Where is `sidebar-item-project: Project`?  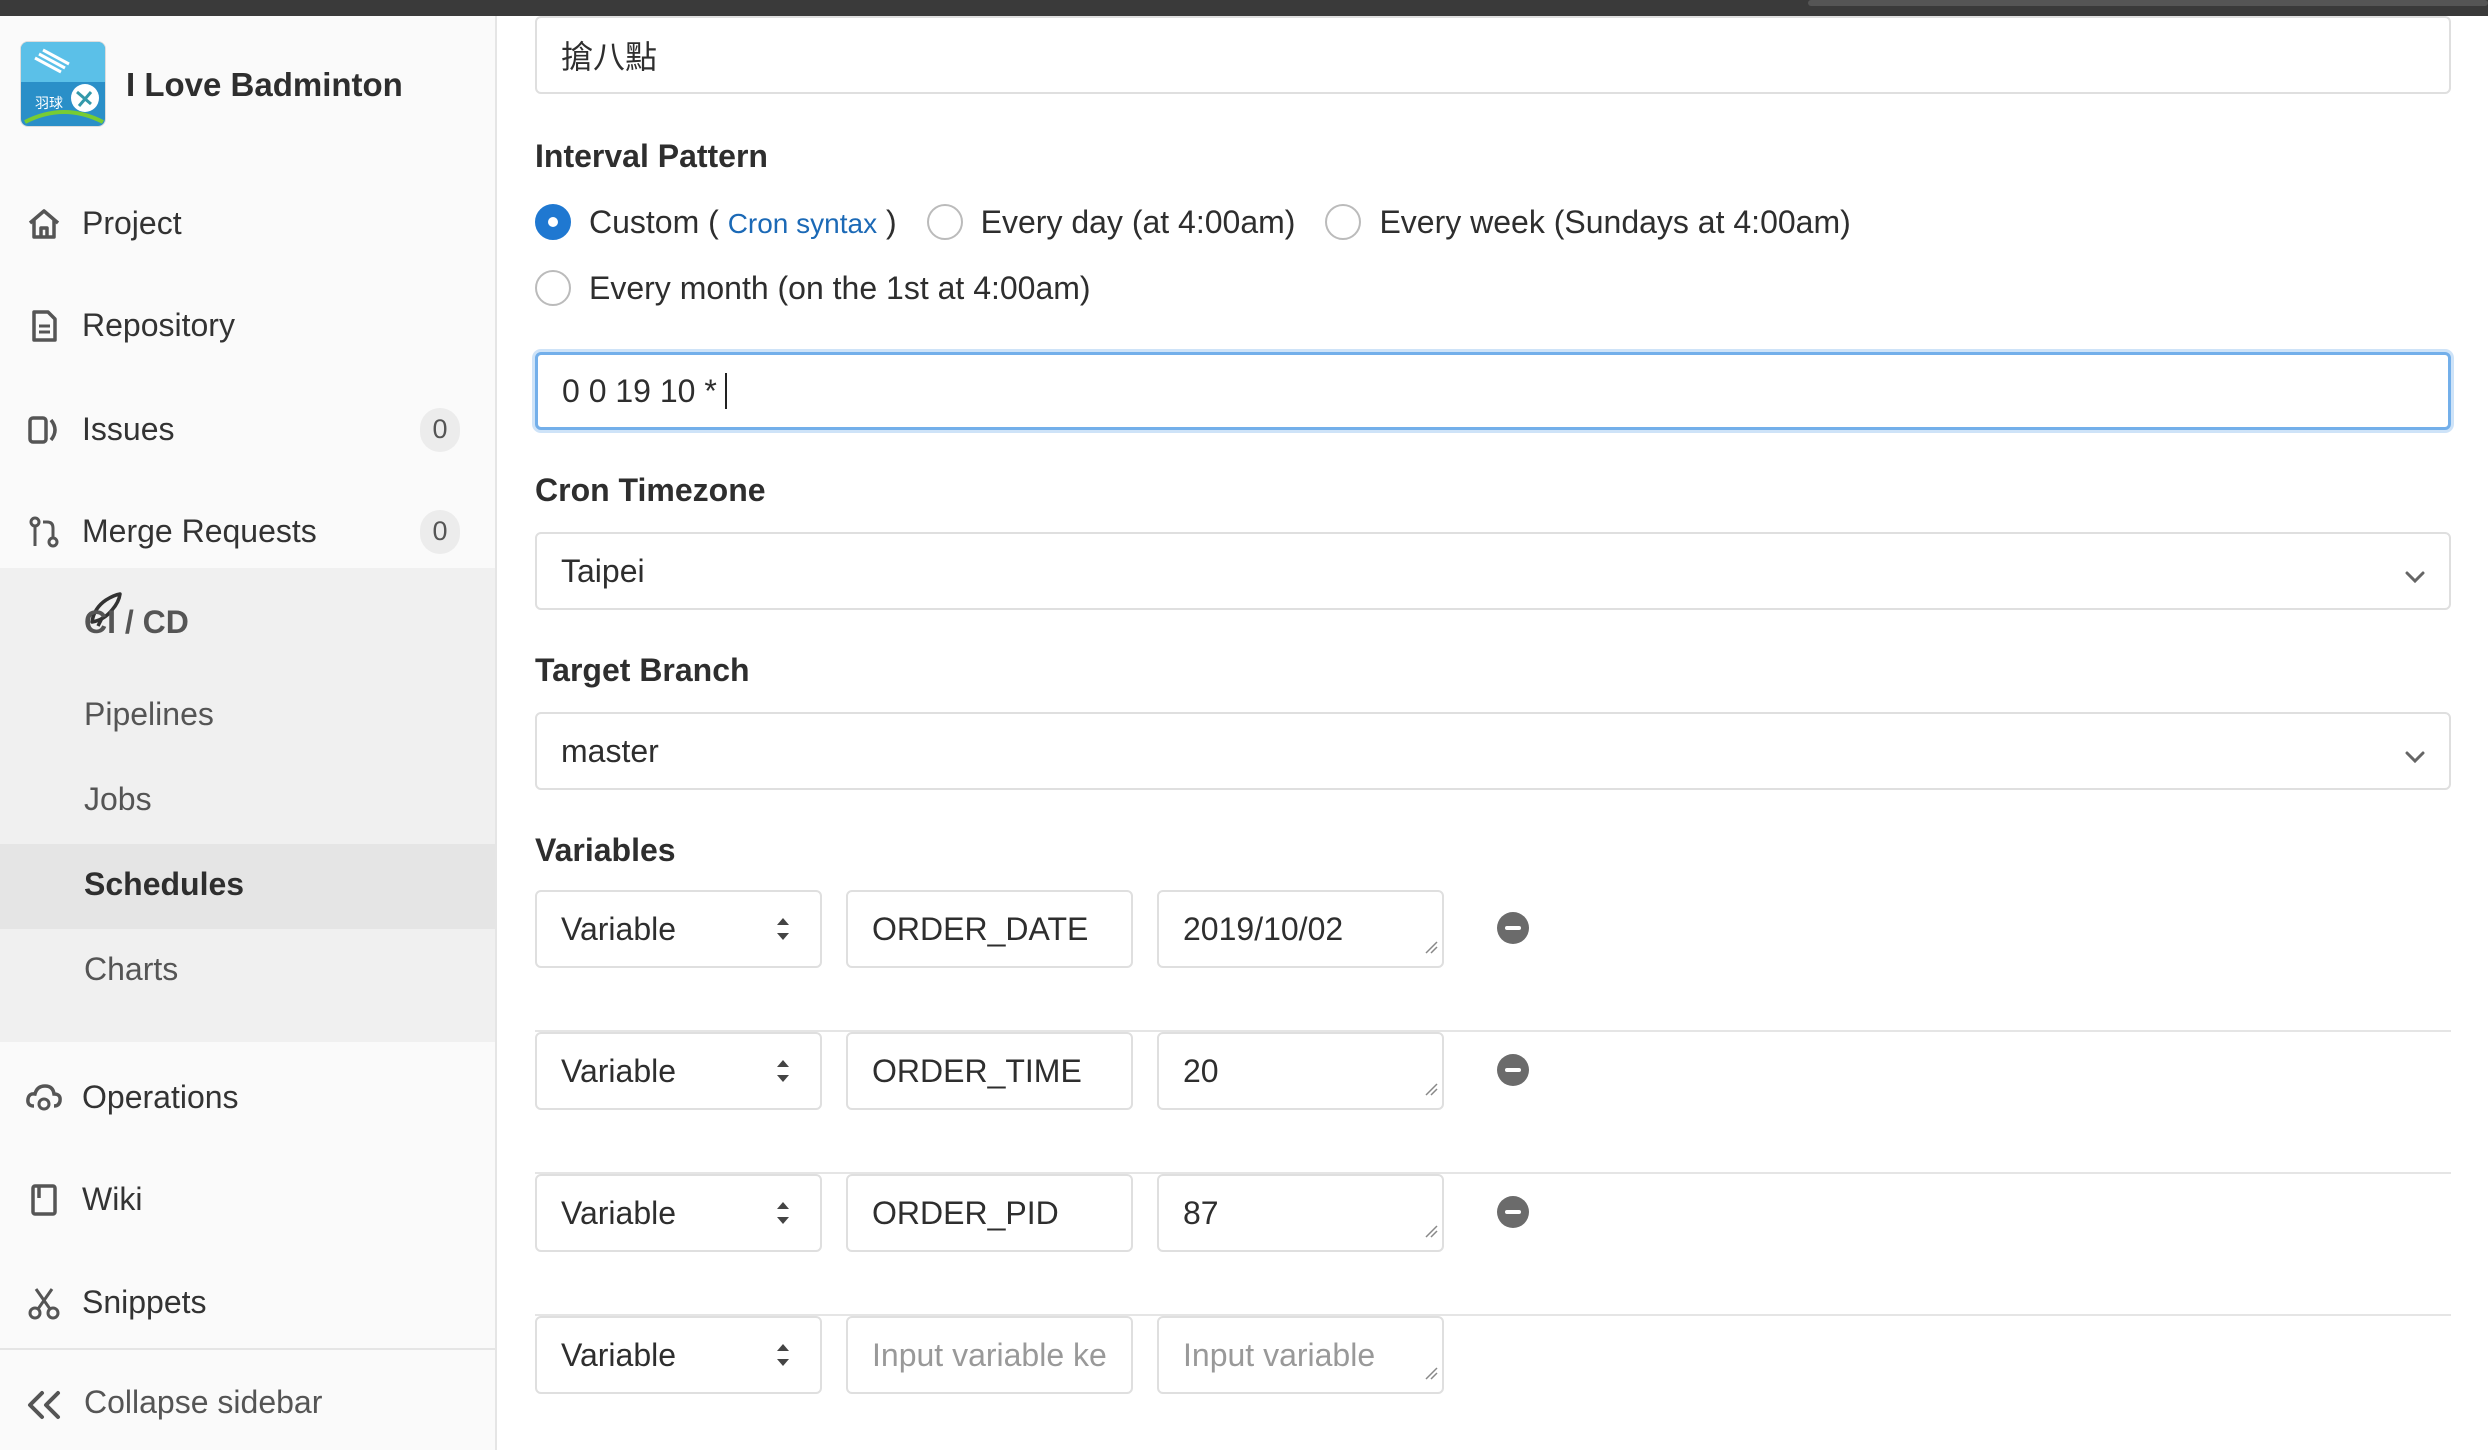
sidebar-item-project: Project is located at coordinates (247, 223).